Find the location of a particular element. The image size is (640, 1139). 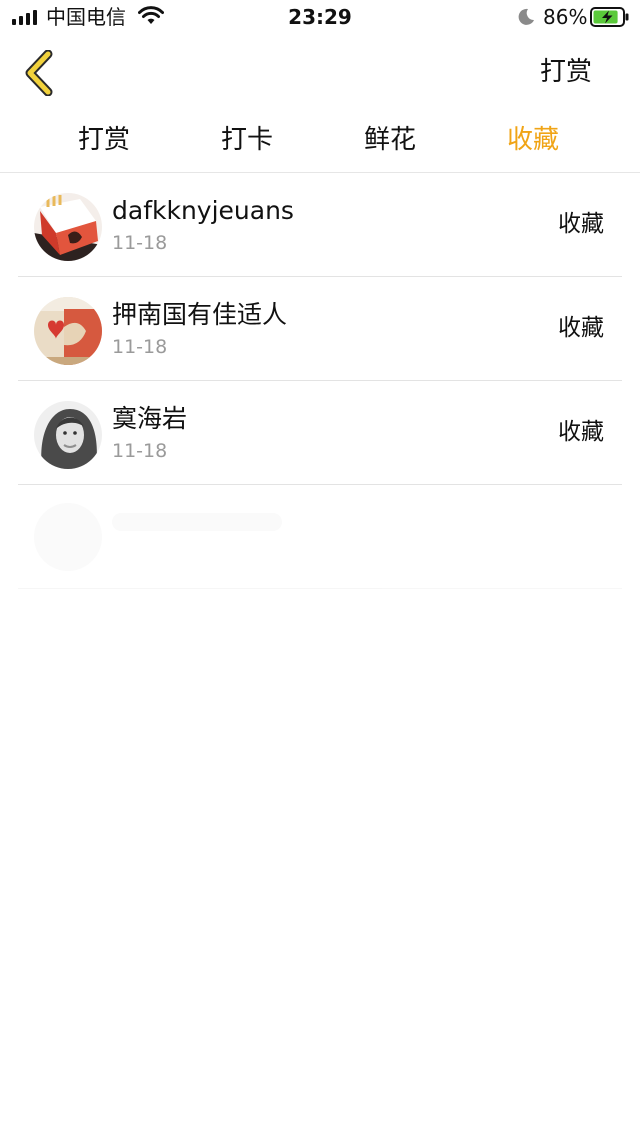

faded-list-row is located at coordinates (320, 537).